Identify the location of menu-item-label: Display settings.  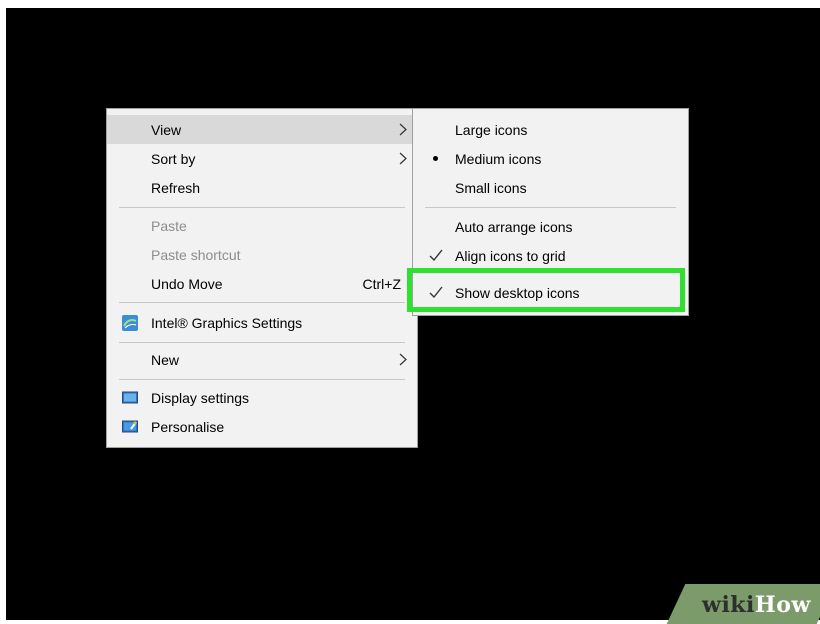
(200, 397).